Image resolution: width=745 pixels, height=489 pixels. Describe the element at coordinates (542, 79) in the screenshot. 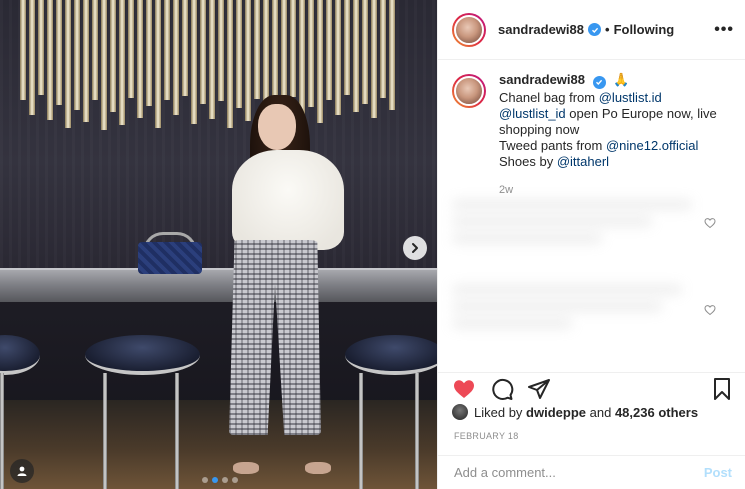

I see `caption-username: sandradewi88` at that location.